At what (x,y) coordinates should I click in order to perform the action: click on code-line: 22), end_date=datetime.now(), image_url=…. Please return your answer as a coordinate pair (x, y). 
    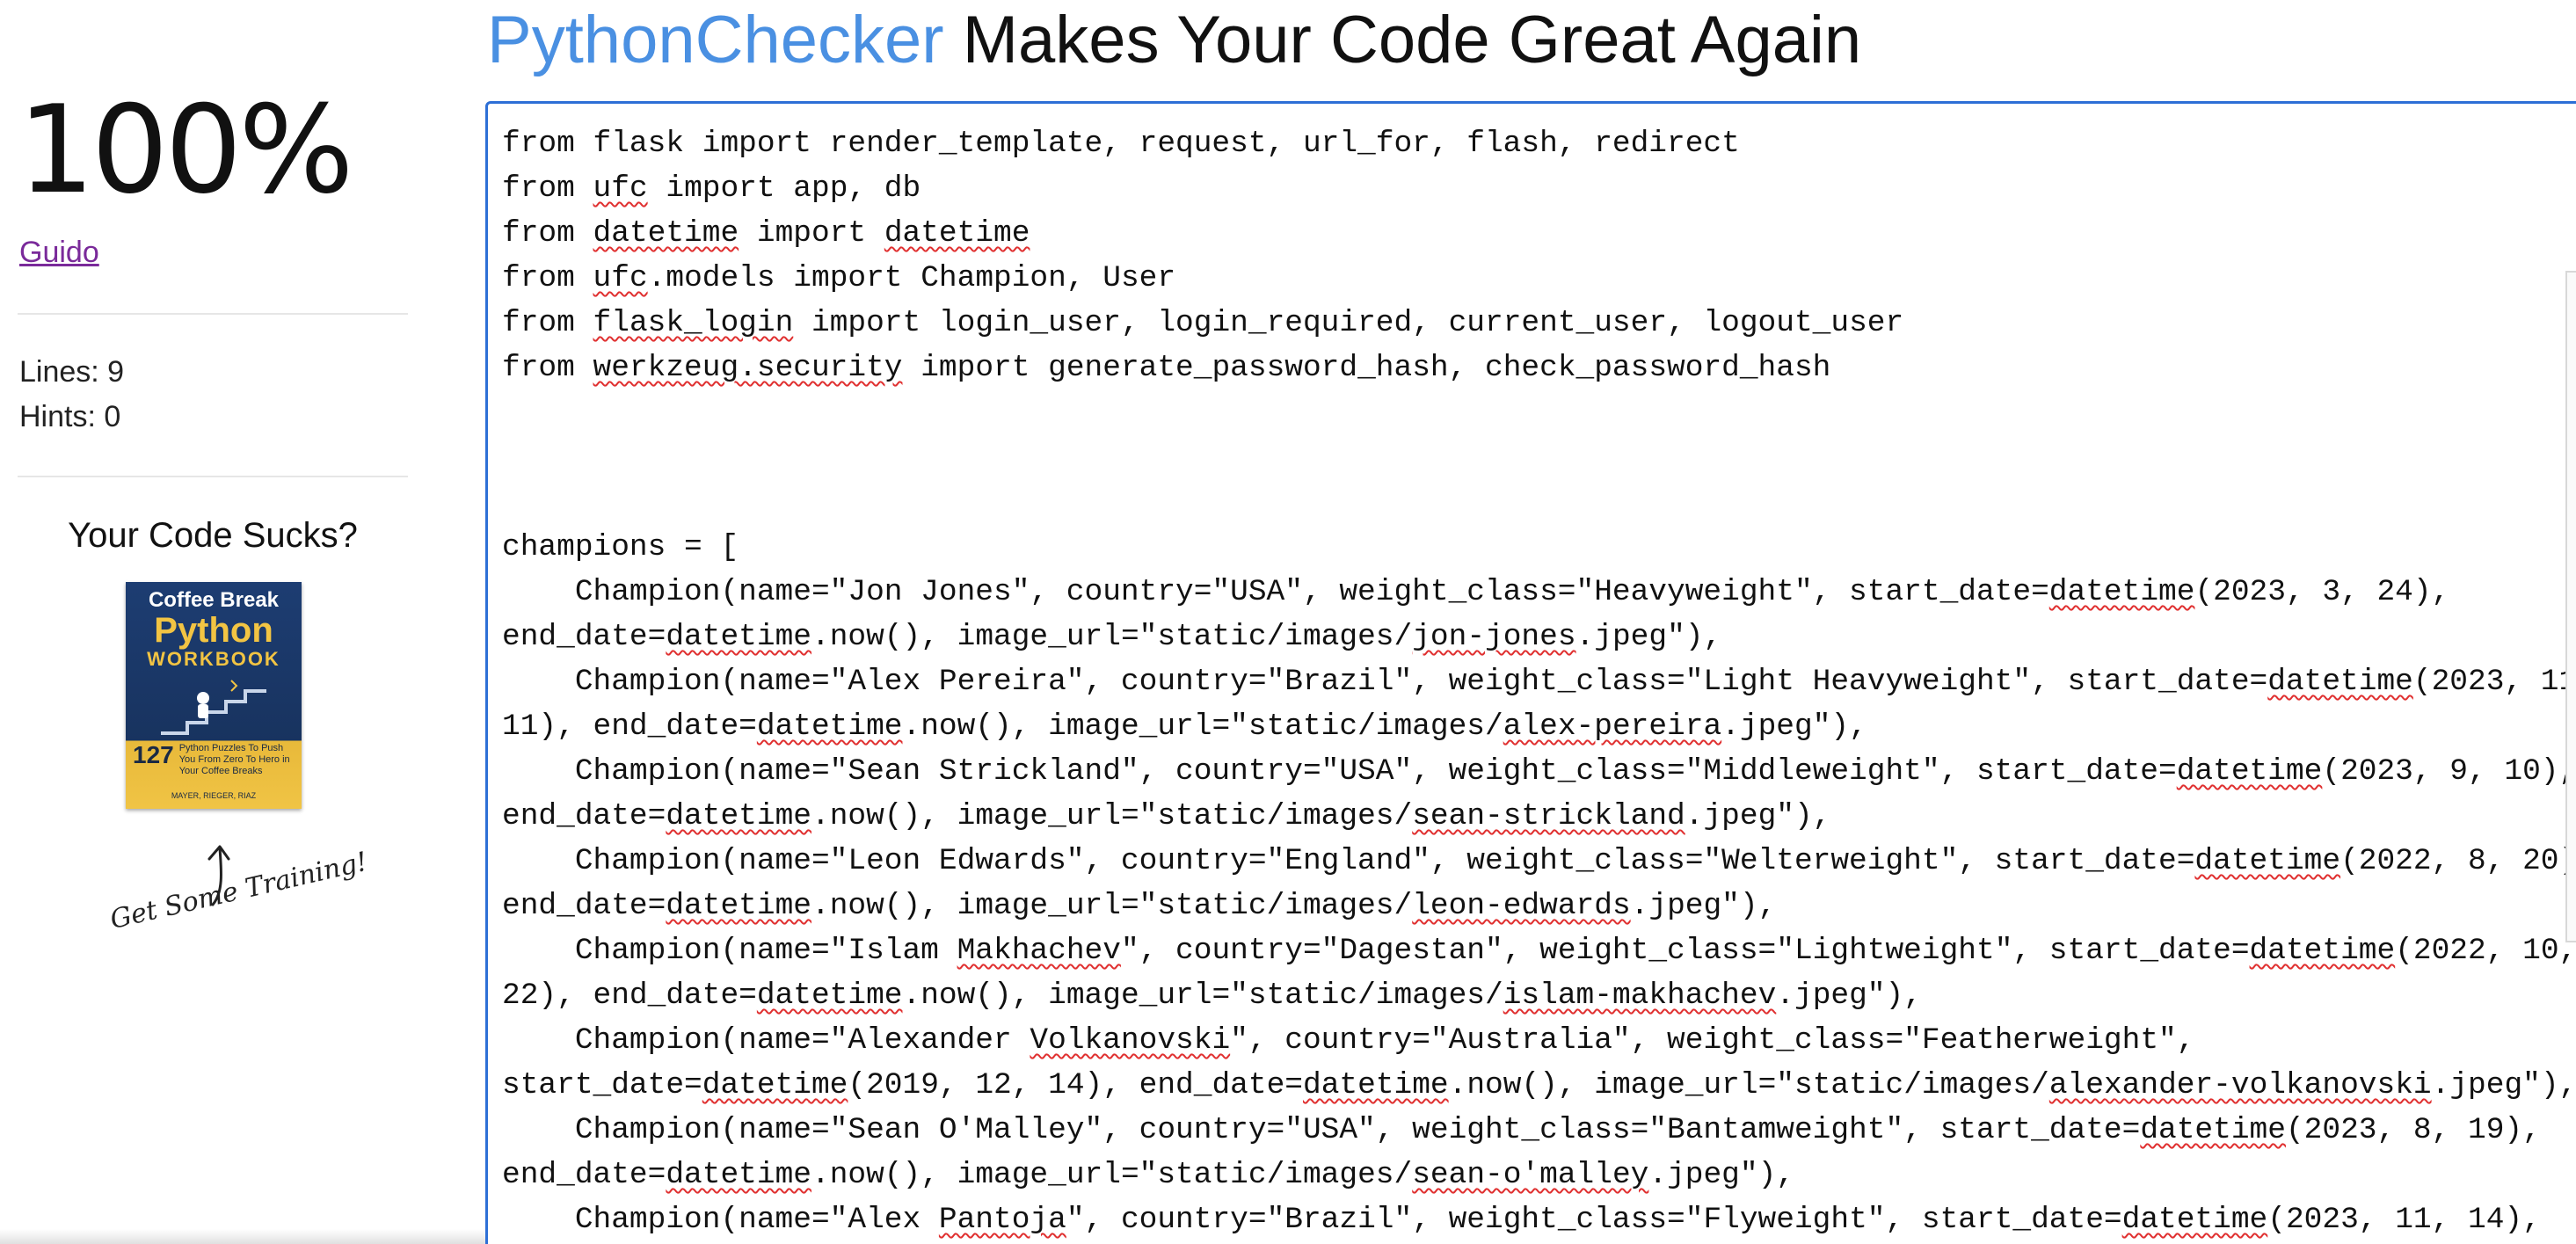
    Looking at the image, I should click on (1212, 995).